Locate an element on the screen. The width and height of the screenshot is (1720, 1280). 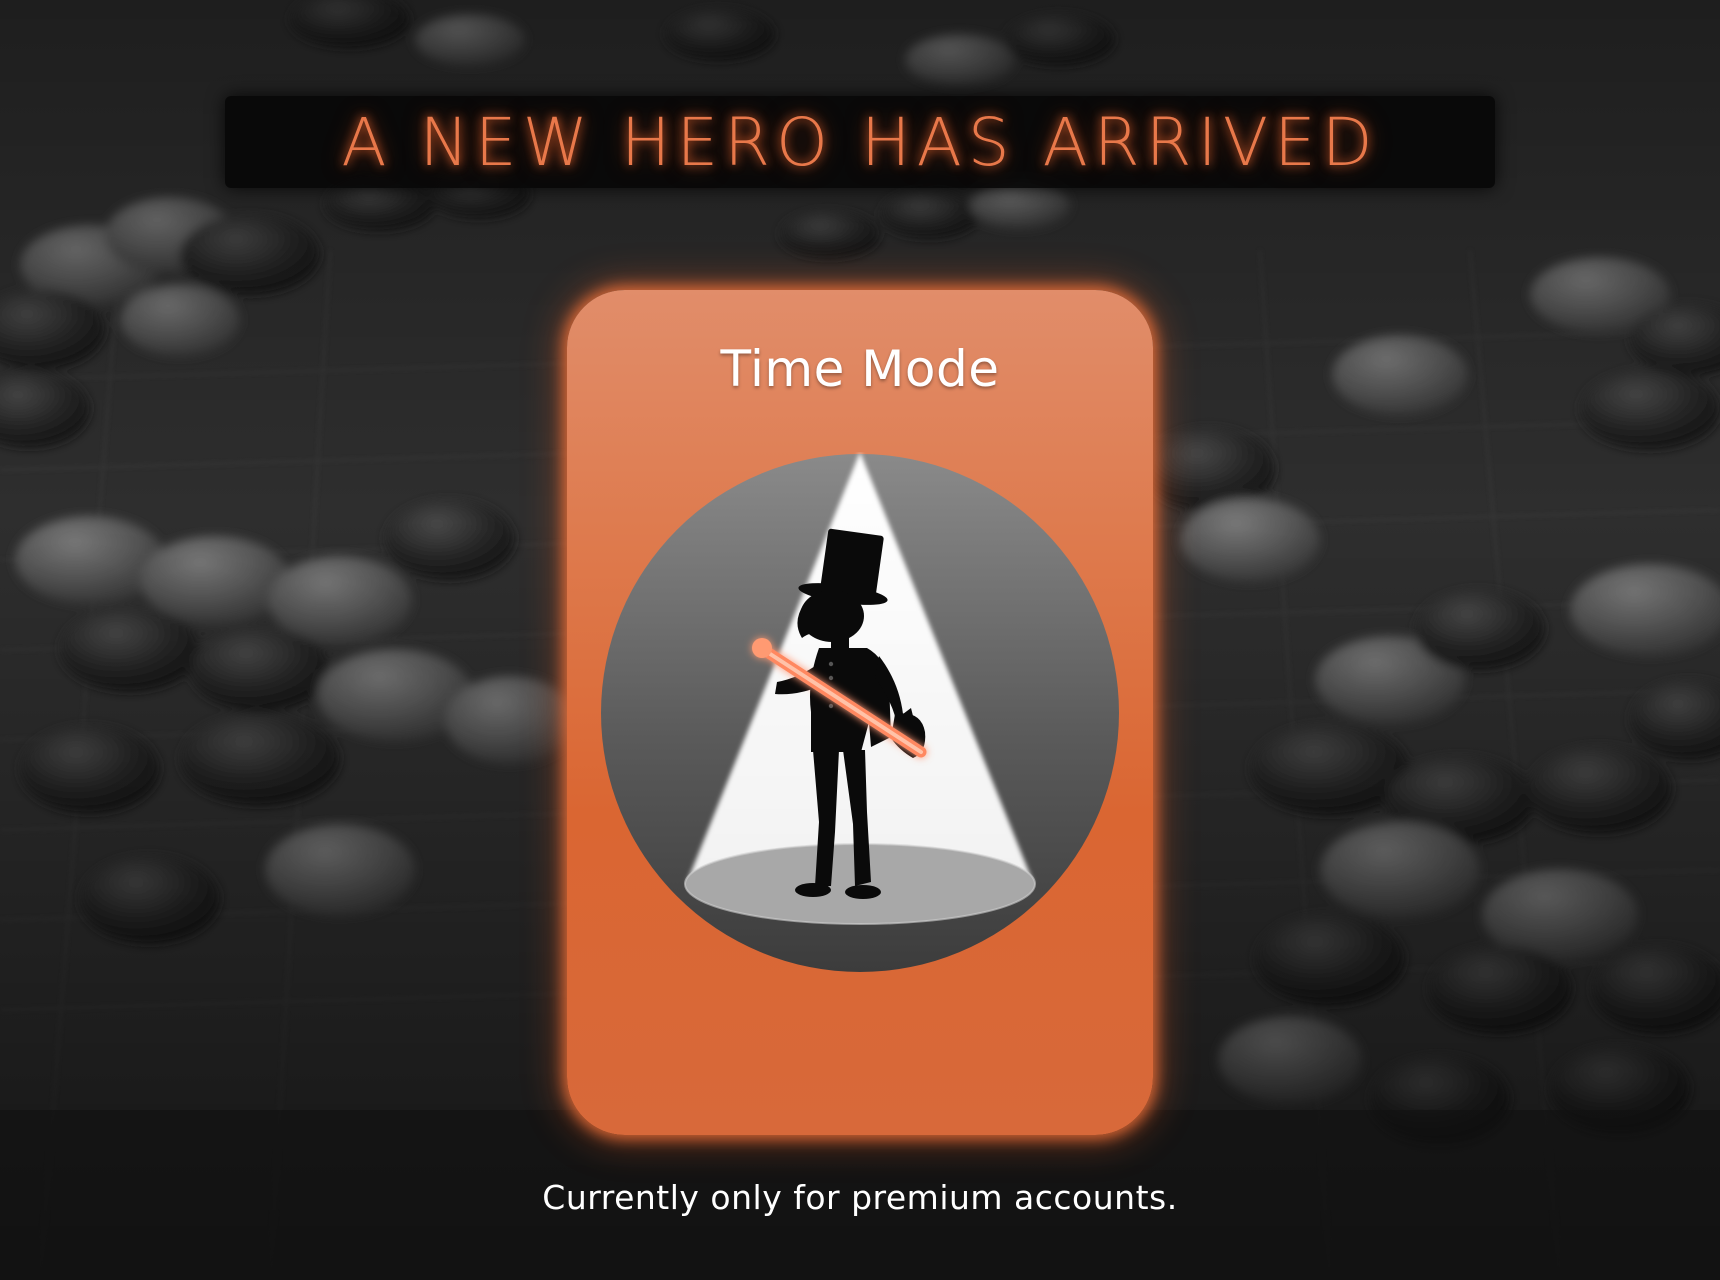
hero-silhouette-icon is located at coordinates (860, 712).